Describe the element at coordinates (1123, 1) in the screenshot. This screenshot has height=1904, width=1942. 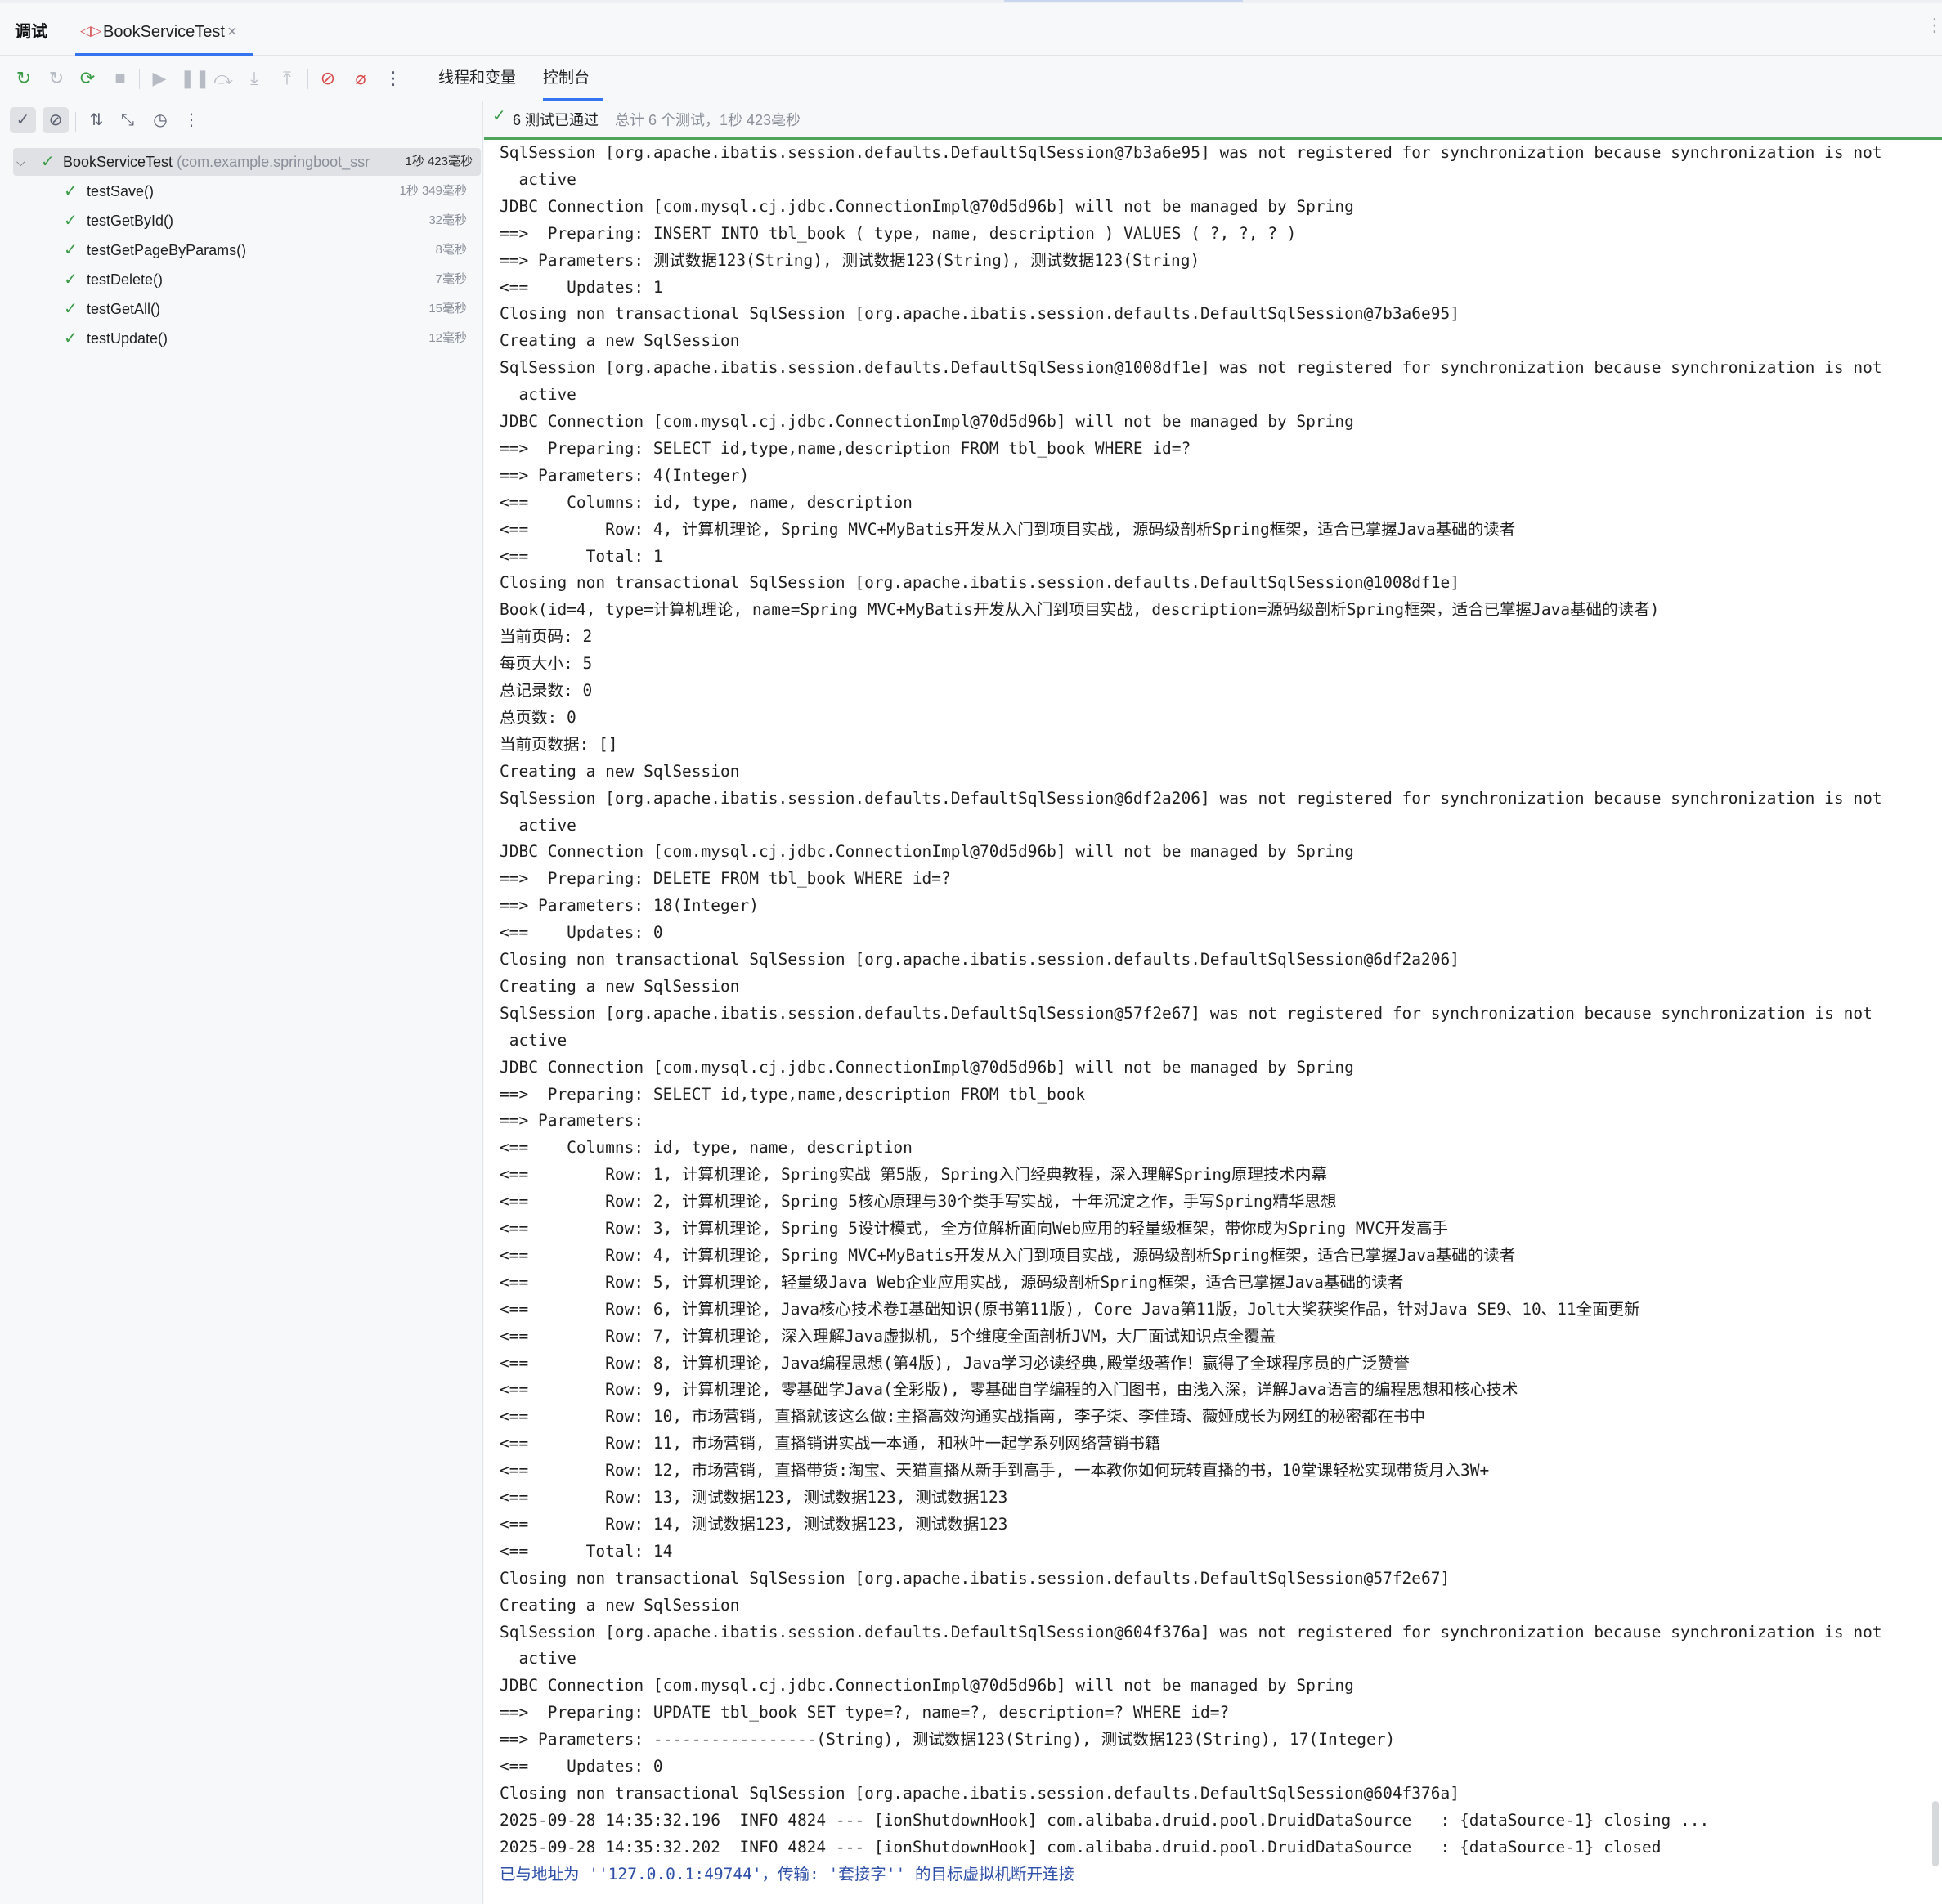
I see `top-scroll-indicator` at that location.